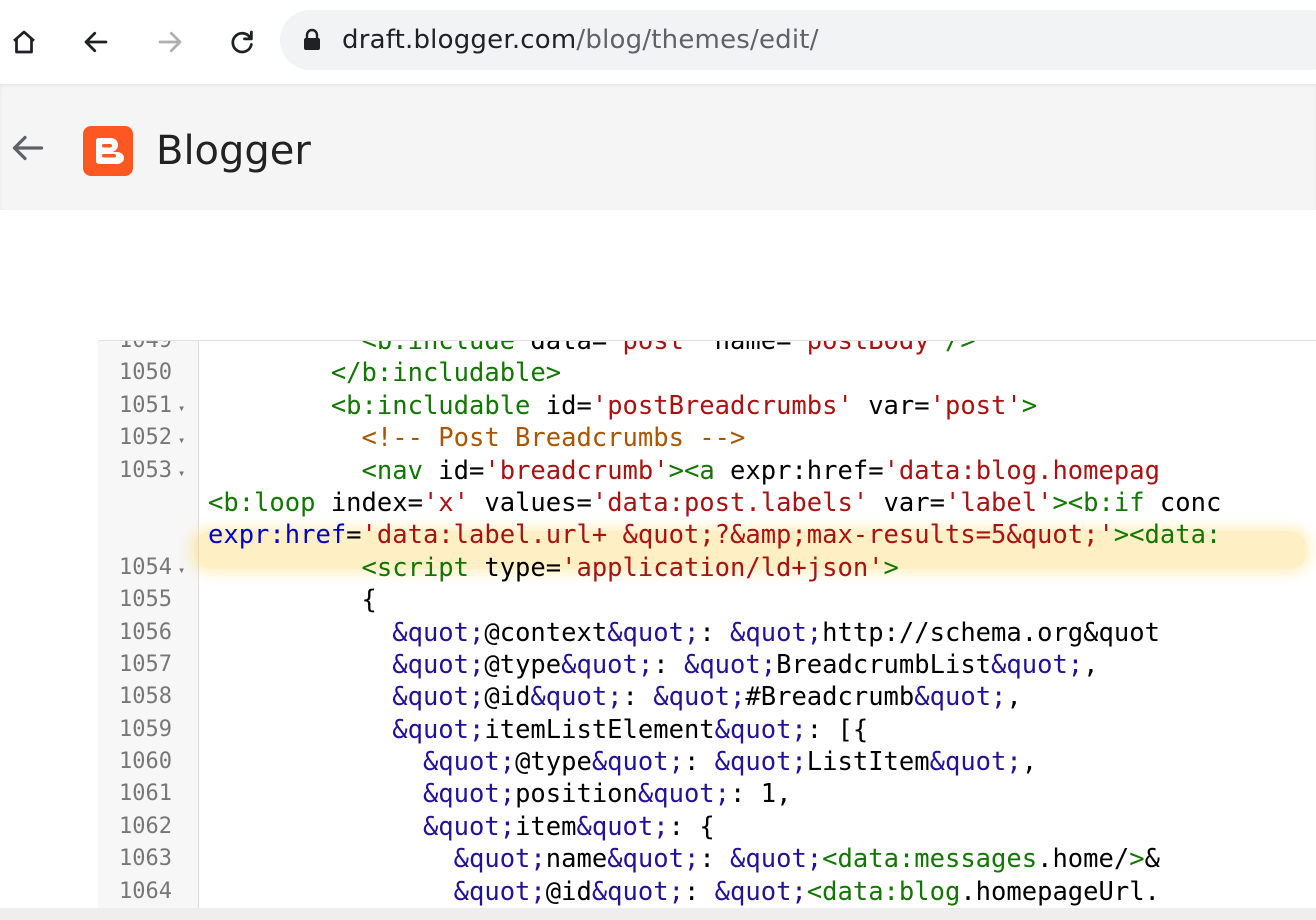  I want to click on code-line: 1059 &quot;itemListElement&quot;: [{, so click(707, 730).